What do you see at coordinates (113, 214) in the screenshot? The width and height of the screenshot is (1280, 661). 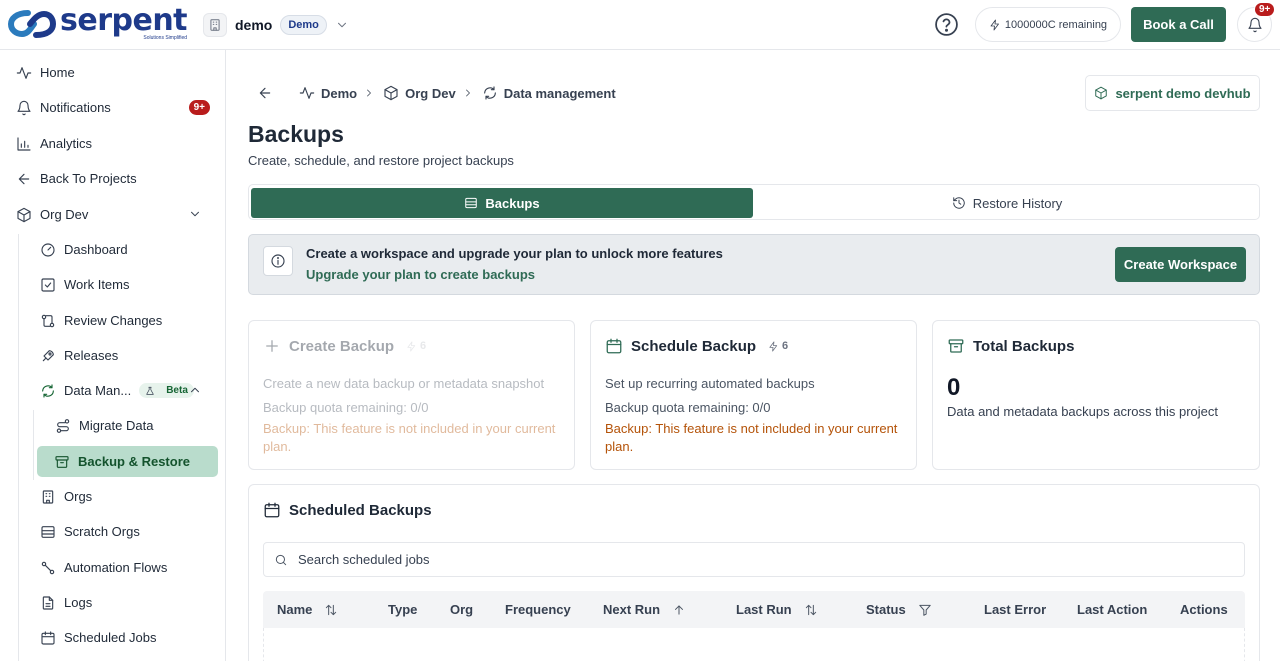 I see `sidebar-item-org-dev: Org Dev` at bounding box center [113, 214].